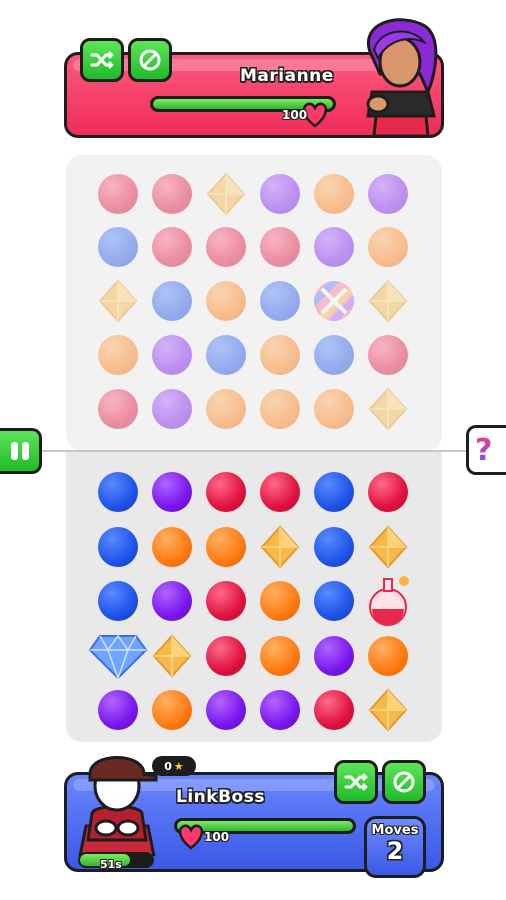 This screenshot has height=900, width=506. I want to click on pause-icon, so click(19, 451).